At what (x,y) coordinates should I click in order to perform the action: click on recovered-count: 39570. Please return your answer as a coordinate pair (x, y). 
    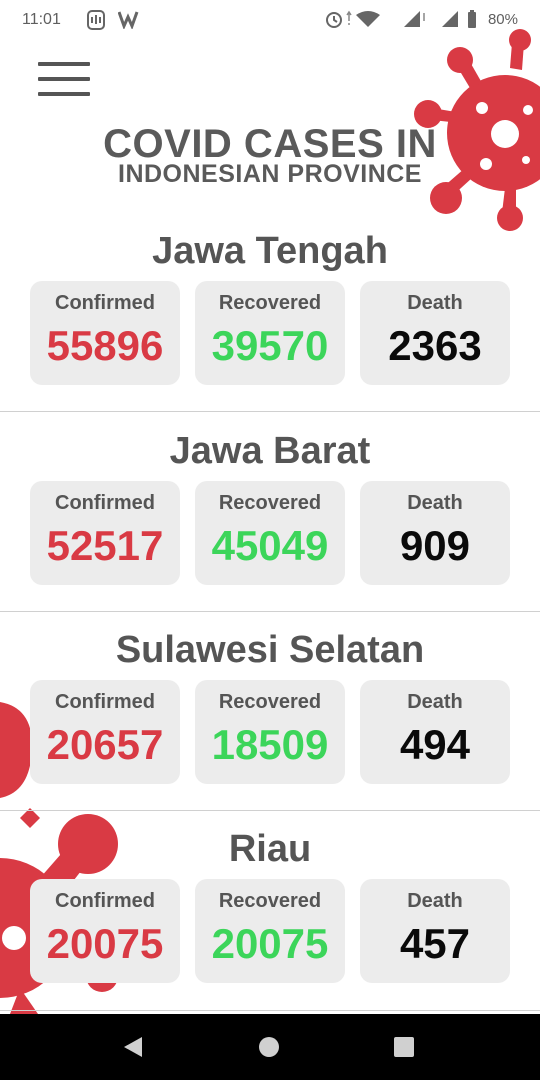
    Looking at the image, I should click on (270, 345).